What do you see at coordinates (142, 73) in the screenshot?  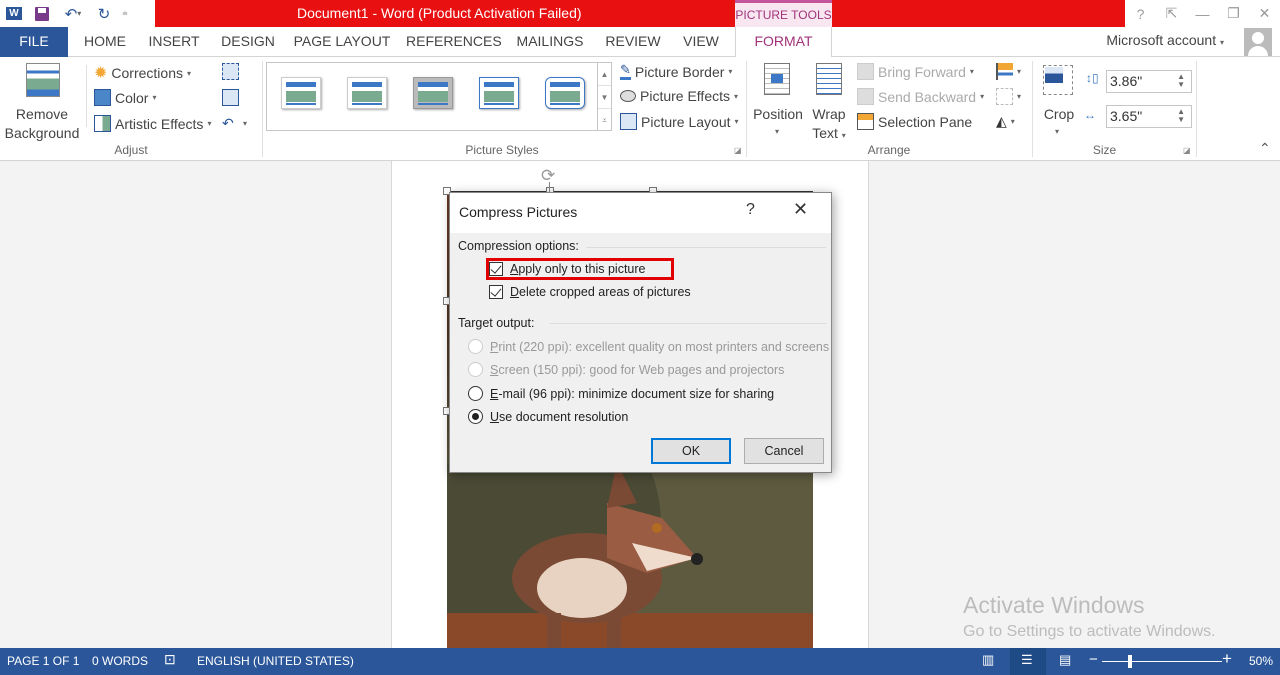 I see `corrections-button: ✹ Corrections ▾` at bounding box center [142, 73].